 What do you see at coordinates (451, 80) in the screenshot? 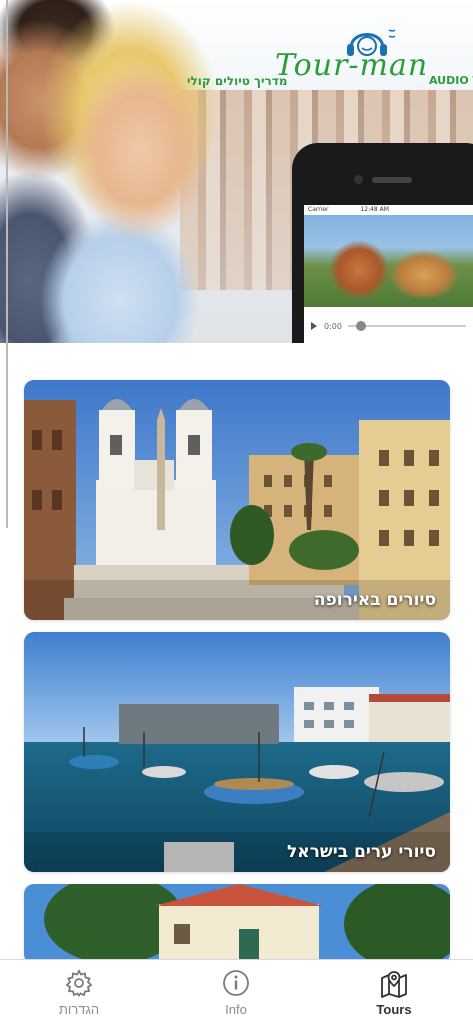
I see `brand-audio-label: AUDIO T` at bounding box center [451, 80].